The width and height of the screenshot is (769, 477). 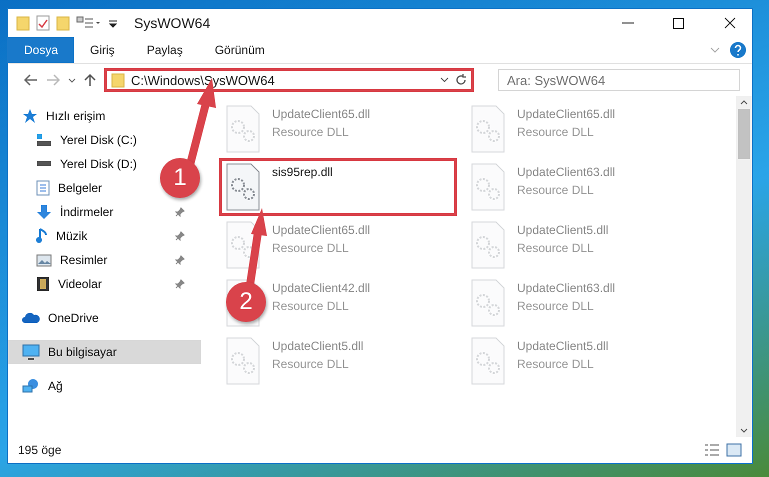 What do you see at coordinates (744, 102) in the screenshot?
I see `scroll-up-icon` at bounding box center [744, 102].